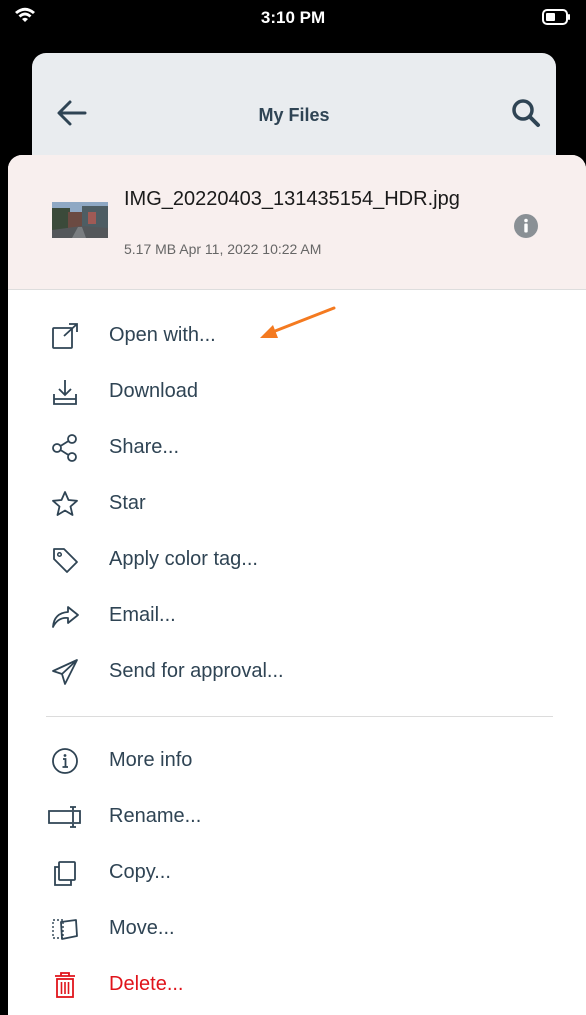 The height and width of the screenshot is (1015, 586). I want to click on open-with-icon, so click(65, 336).